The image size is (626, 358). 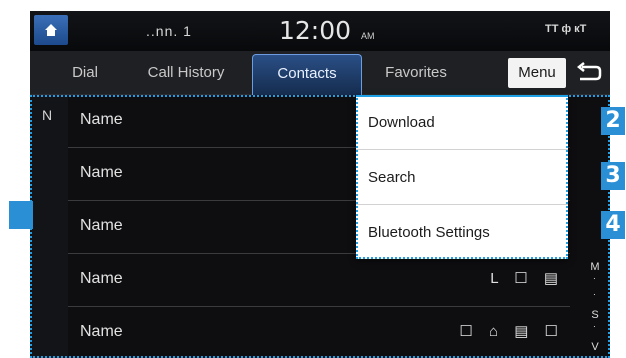 I want to click on alpha-index-letter: S, so click(x=595, y=315).